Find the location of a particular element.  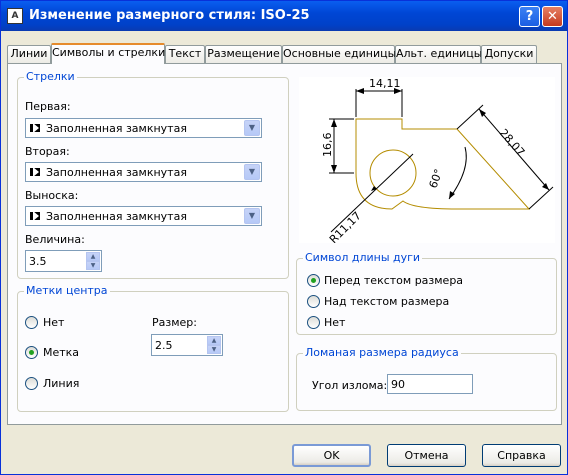

center-mark-label: Метка is located at coordinates (61, 352).